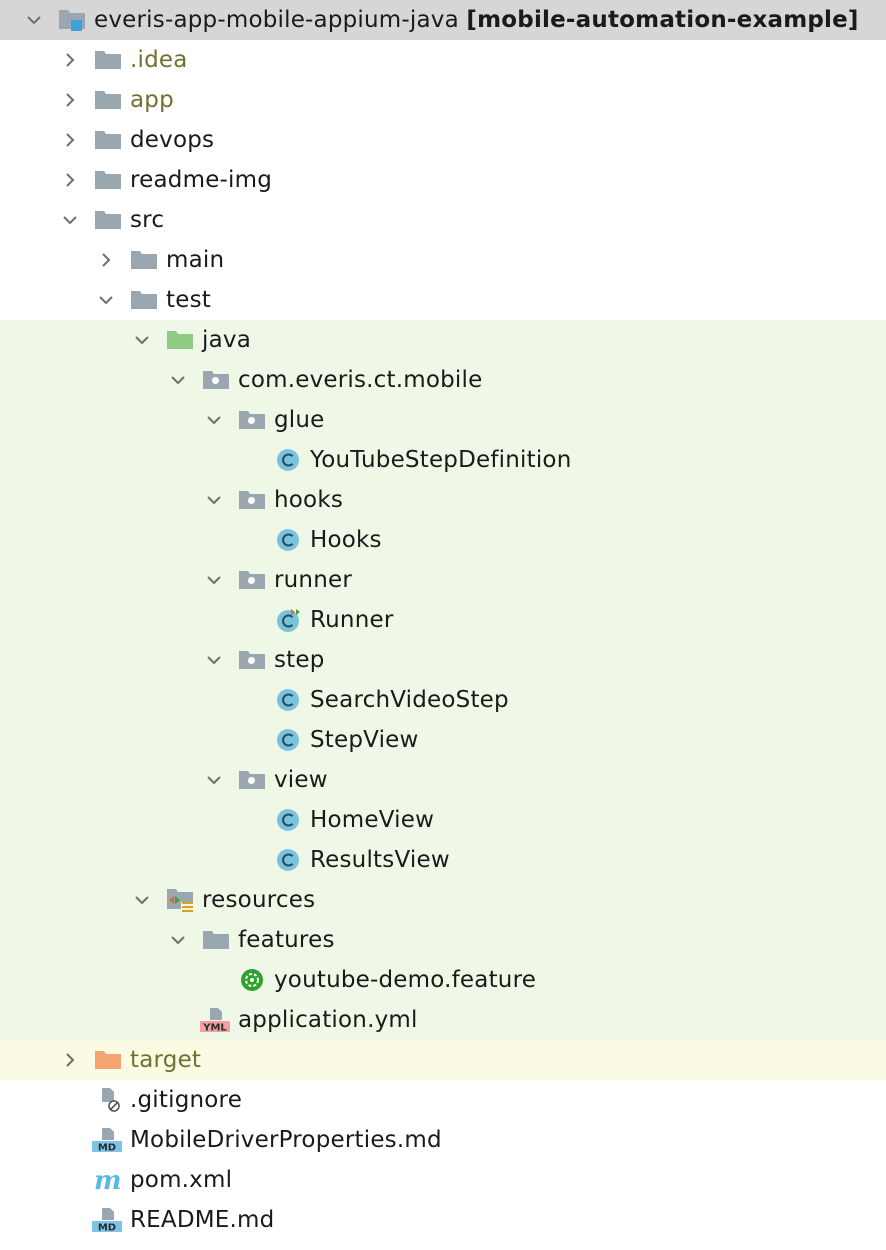 Image resolution: width=886 pixels, height=1250 pixels. Describe the element at coordinates (372, 820) in the screenshot. I see `tree-item-home-view-label: HomeView` at that location.